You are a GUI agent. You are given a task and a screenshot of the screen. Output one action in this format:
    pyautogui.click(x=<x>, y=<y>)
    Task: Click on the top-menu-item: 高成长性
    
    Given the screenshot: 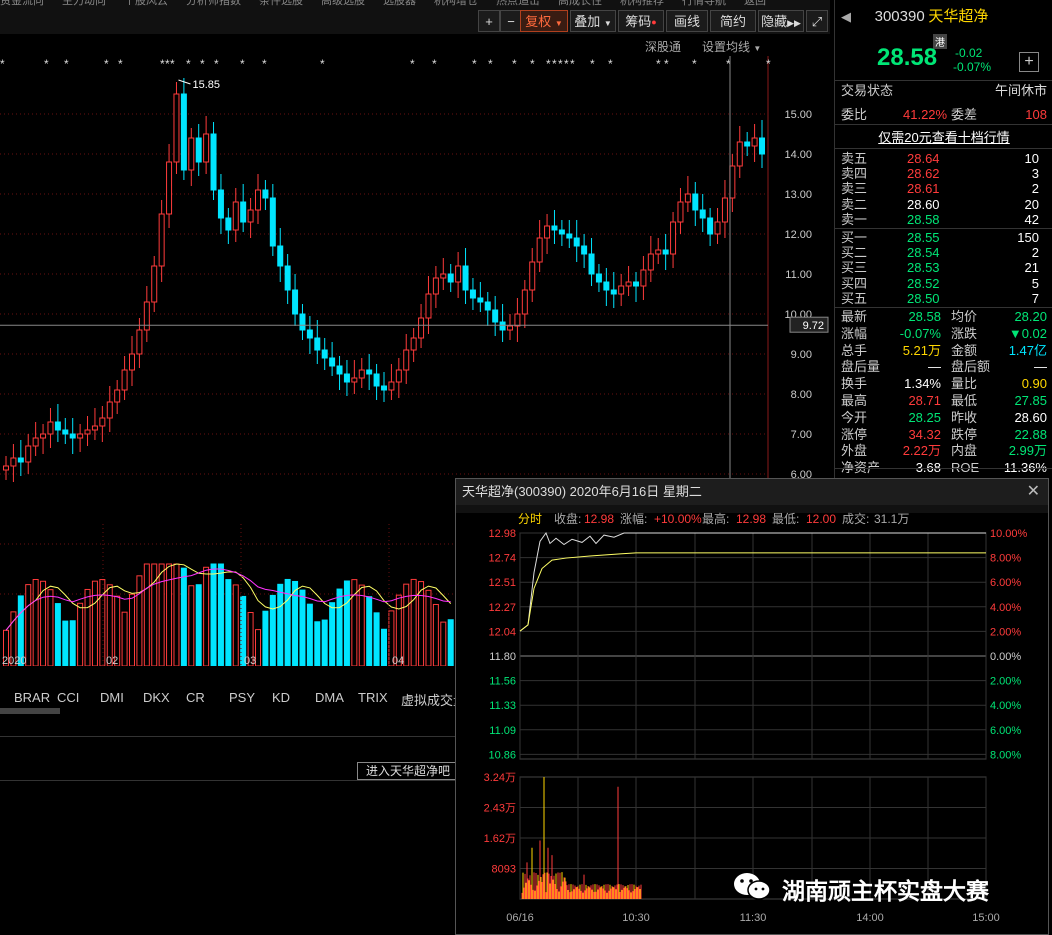 What is the action you would take?
    pyautogui.click(x=580, y=3)
    